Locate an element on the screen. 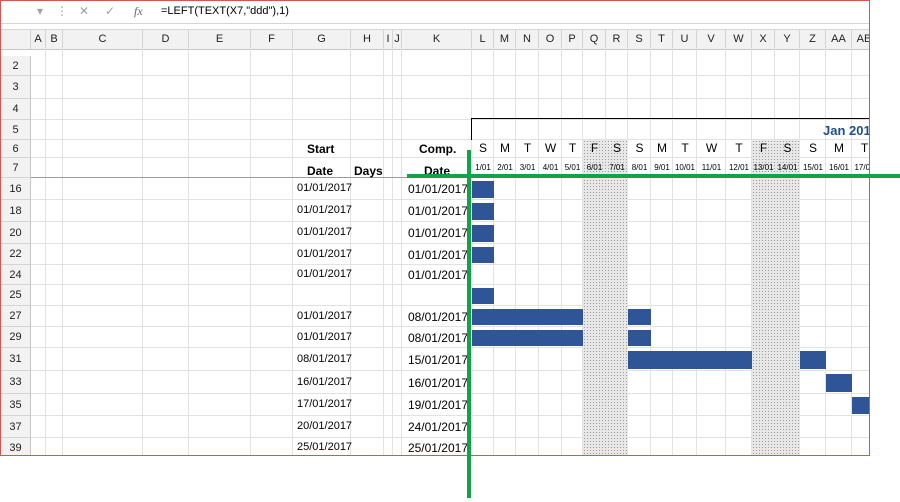 The image size is (900, 502). column-header-l: L is located at coordinates (483, 39).